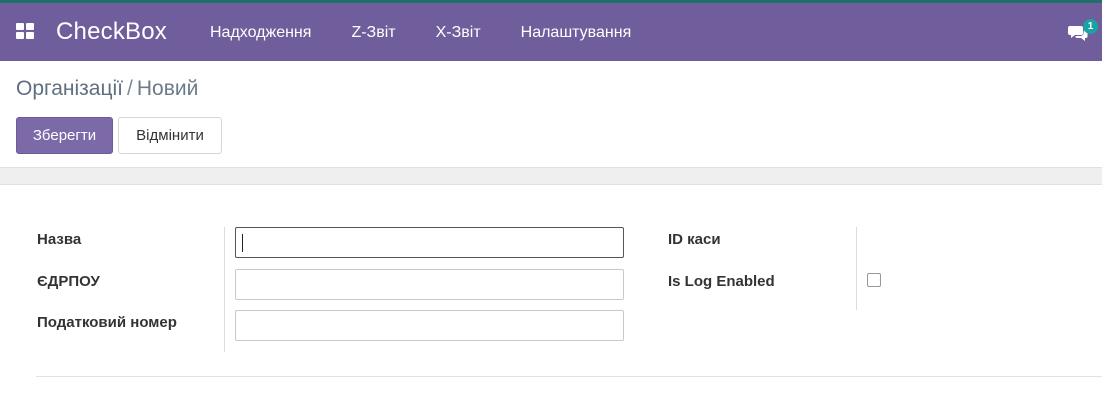 Image resolution: width=1102 pixels, height=395 pixels. I want to click on cash-id-label: ID каси, so click(694, 239).